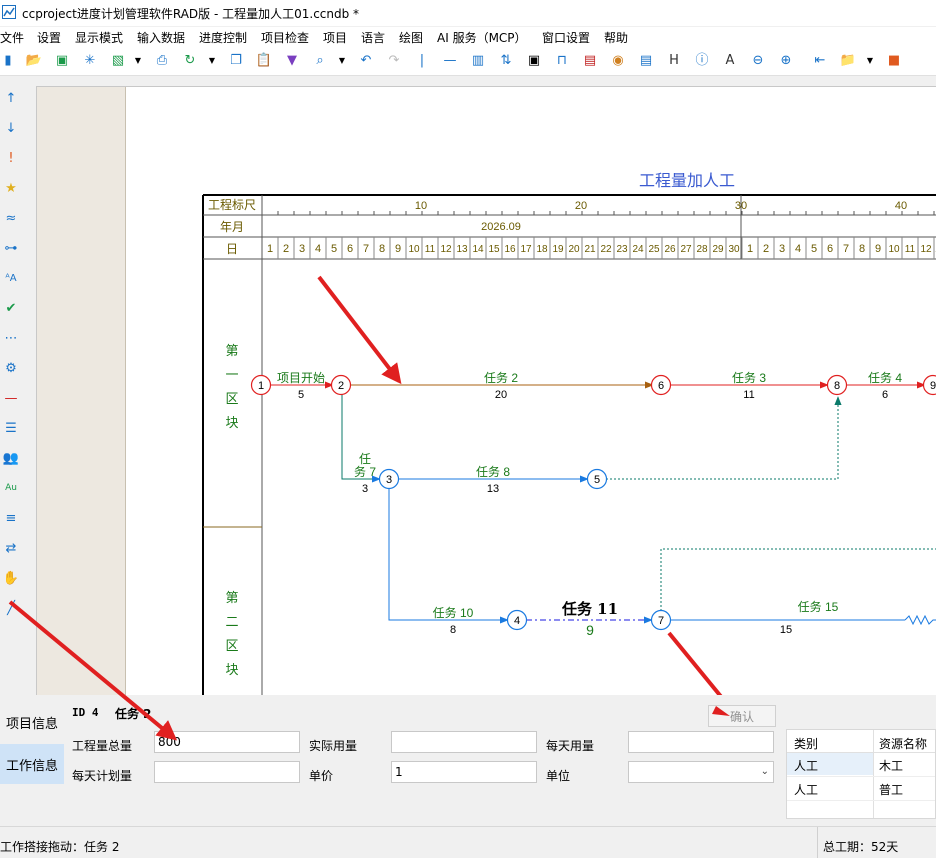  What do you see at coordinates (232, 204) in the screenshot?
I see `header-scale-label: 工程标尺` at bounding box center [232, 204].